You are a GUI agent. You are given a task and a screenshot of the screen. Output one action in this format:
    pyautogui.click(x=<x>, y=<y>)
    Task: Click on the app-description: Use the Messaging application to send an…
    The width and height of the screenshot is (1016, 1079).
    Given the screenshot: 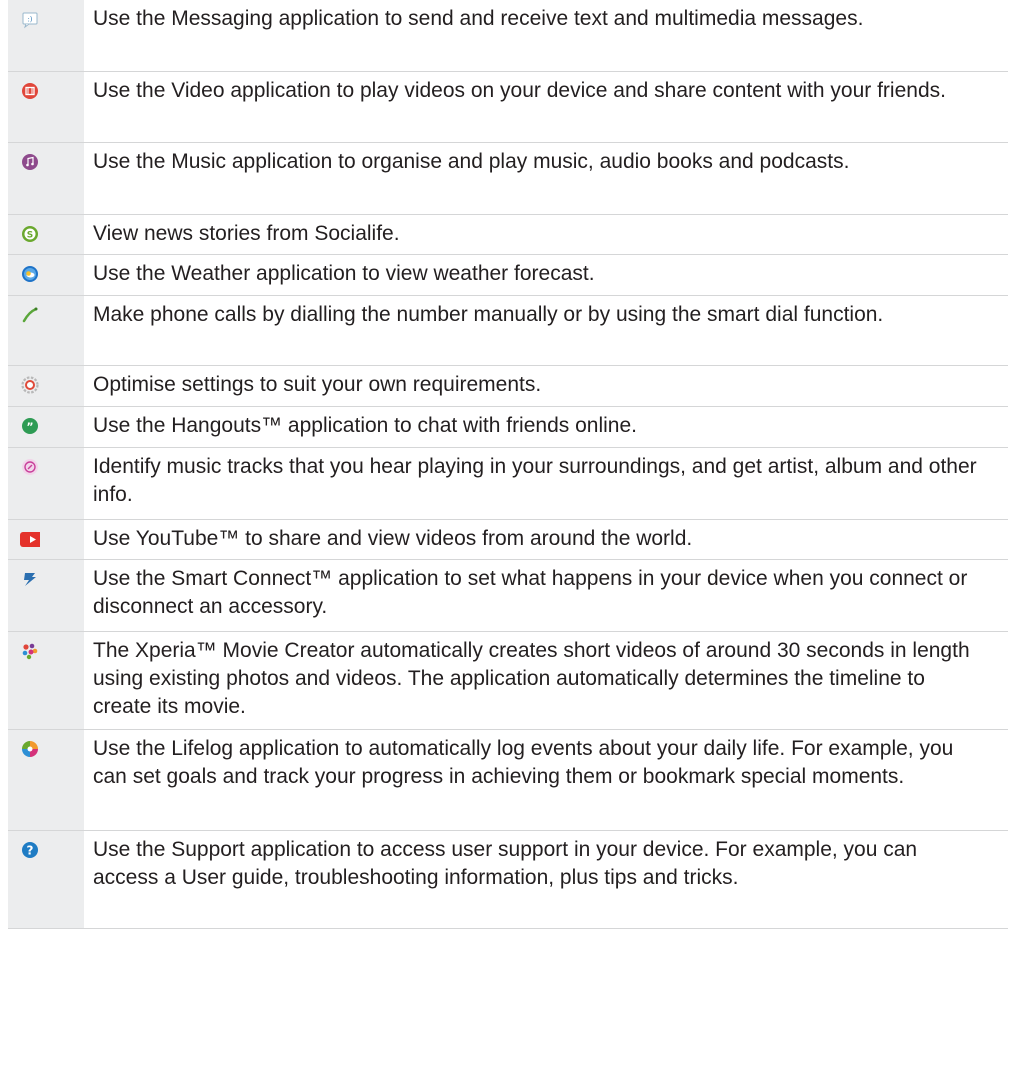 What is the action you would take?
    pyautogui.click(x=478, y=18)
    